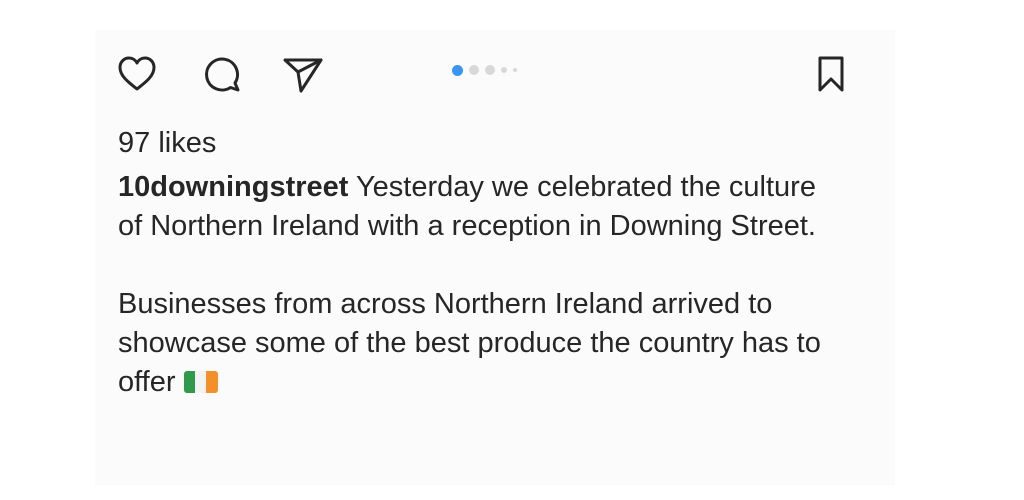 This screenshot has height=500, width=1024. Describe the element at coordinates (167, 143) in the screenshot. I see `likes-count: 97 likes` at that location.